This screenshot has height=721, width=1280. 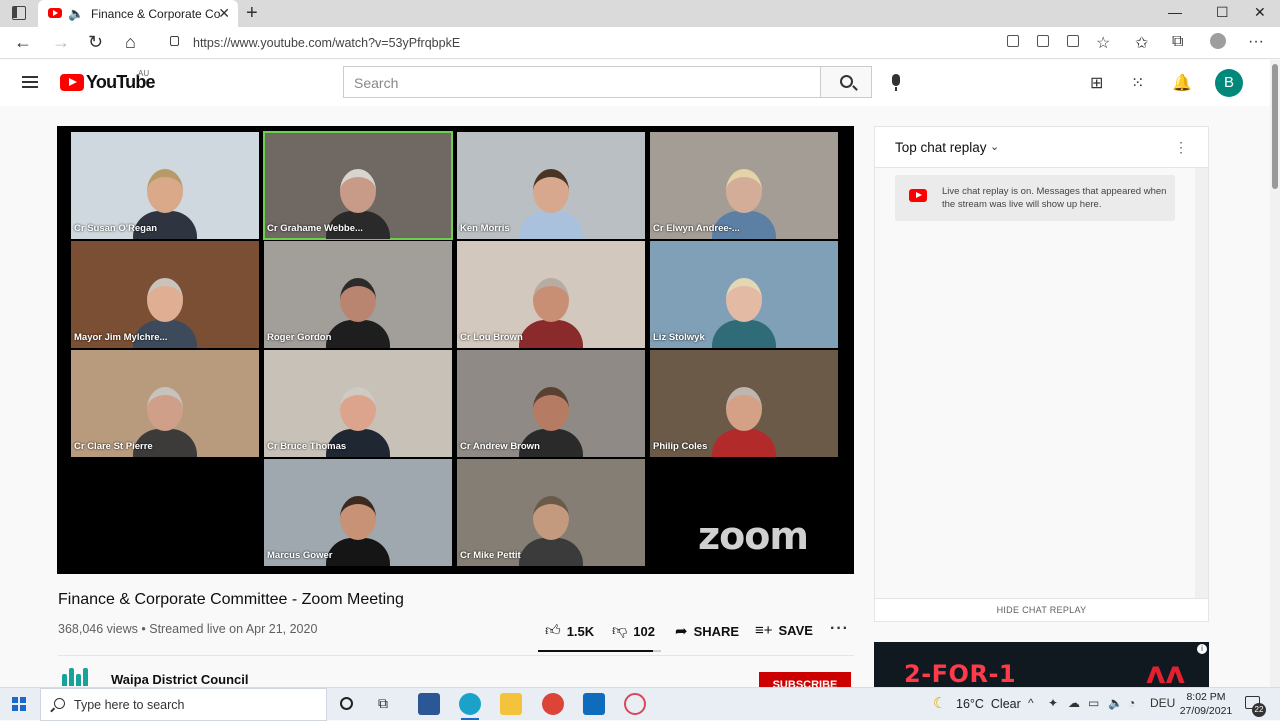 What do you see at coordinates (1043, 41) in the screenshot?
I see `qr-code-icon` at bounding box center [1043, 41].